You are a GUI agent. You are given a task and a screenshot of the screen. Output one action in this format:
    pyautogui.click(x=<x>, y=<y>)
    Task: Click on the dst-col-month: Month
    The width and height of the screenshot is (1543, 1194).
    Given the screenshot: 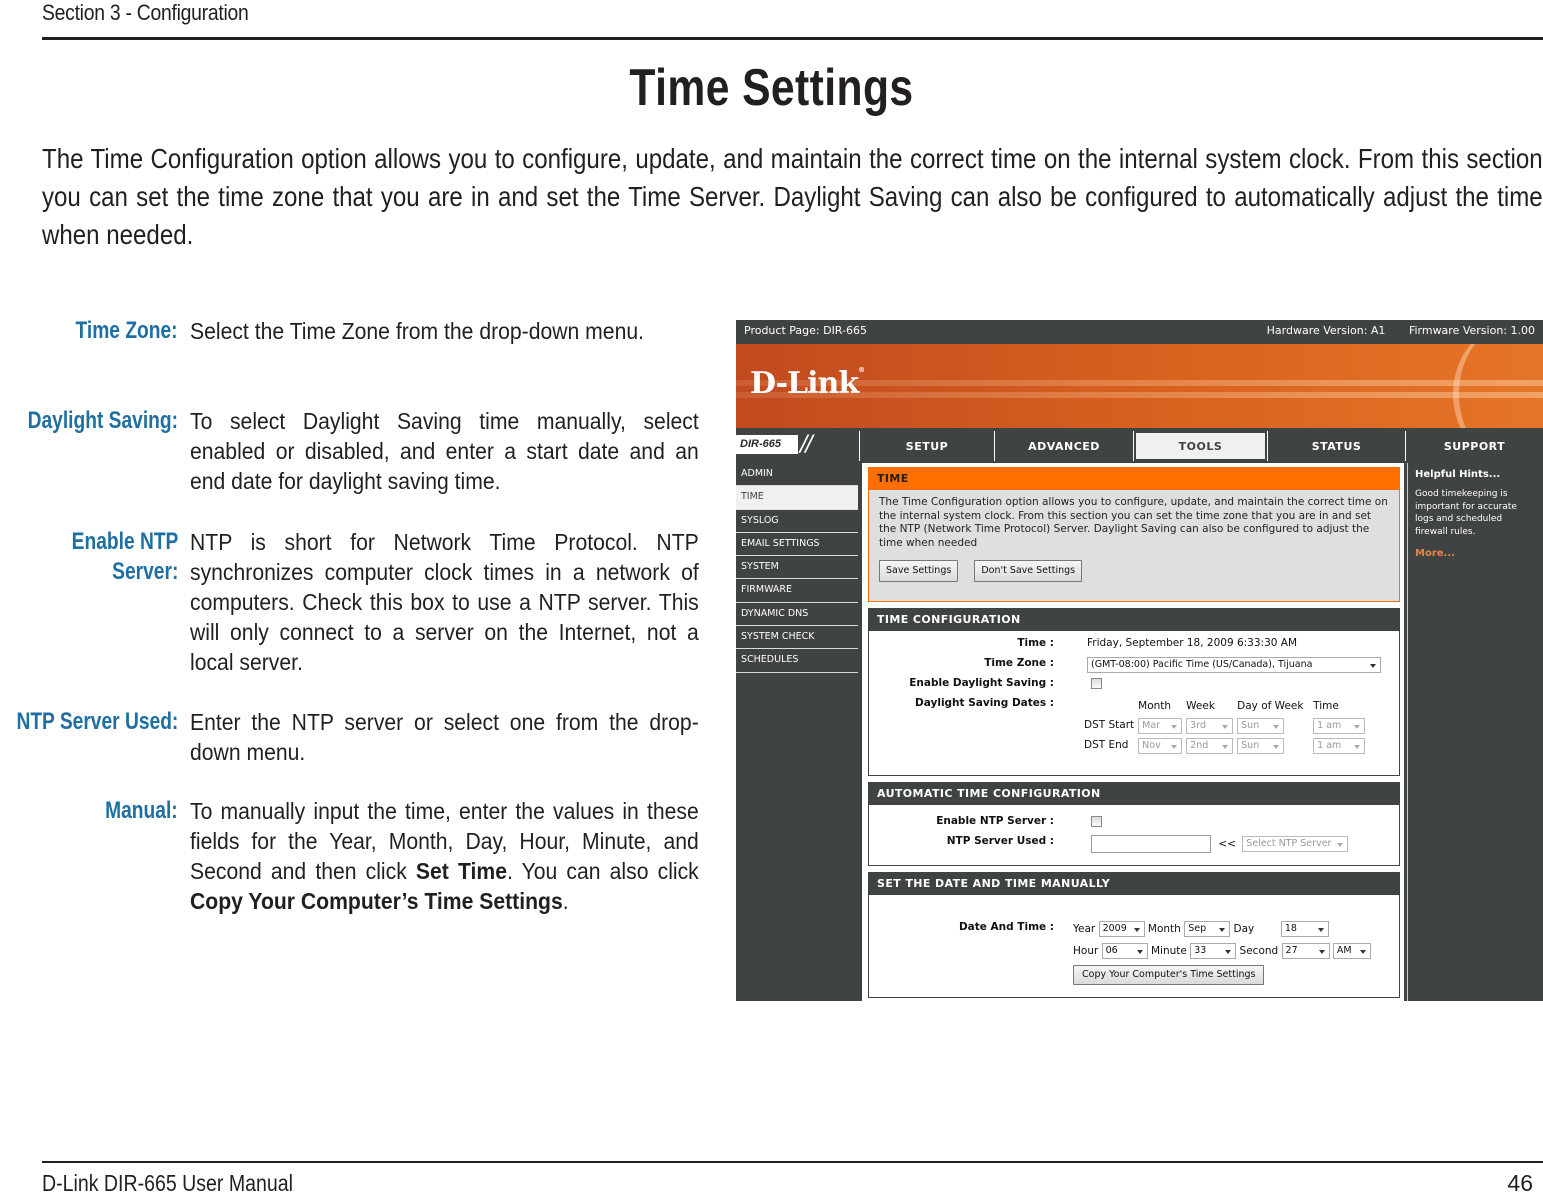 What is the action you would take?
    pyautogui.click(x=1155, y=706)
    